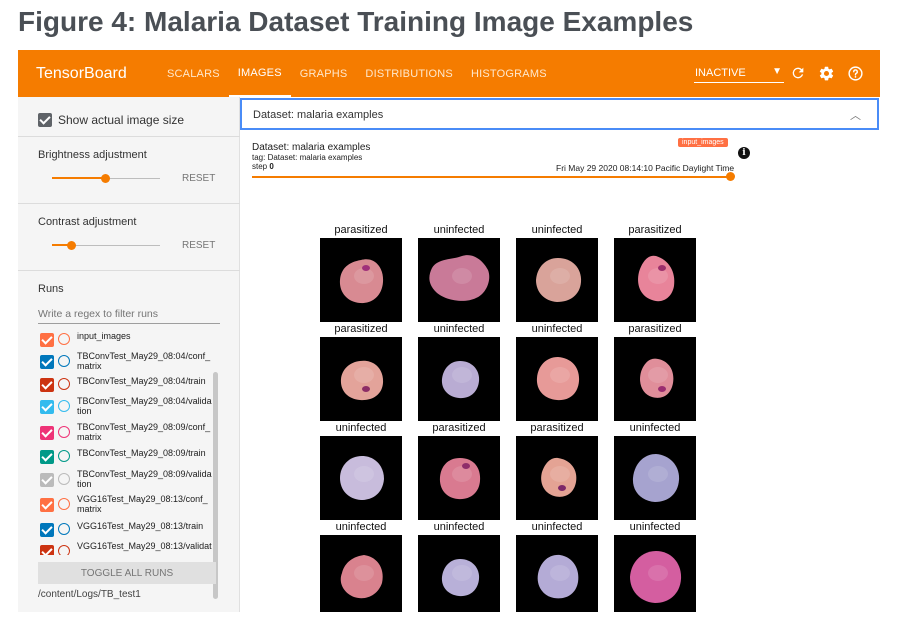 This screenshot has height=618, width=924. I want to click on contrast-slider-thumb, so click(71, 245).